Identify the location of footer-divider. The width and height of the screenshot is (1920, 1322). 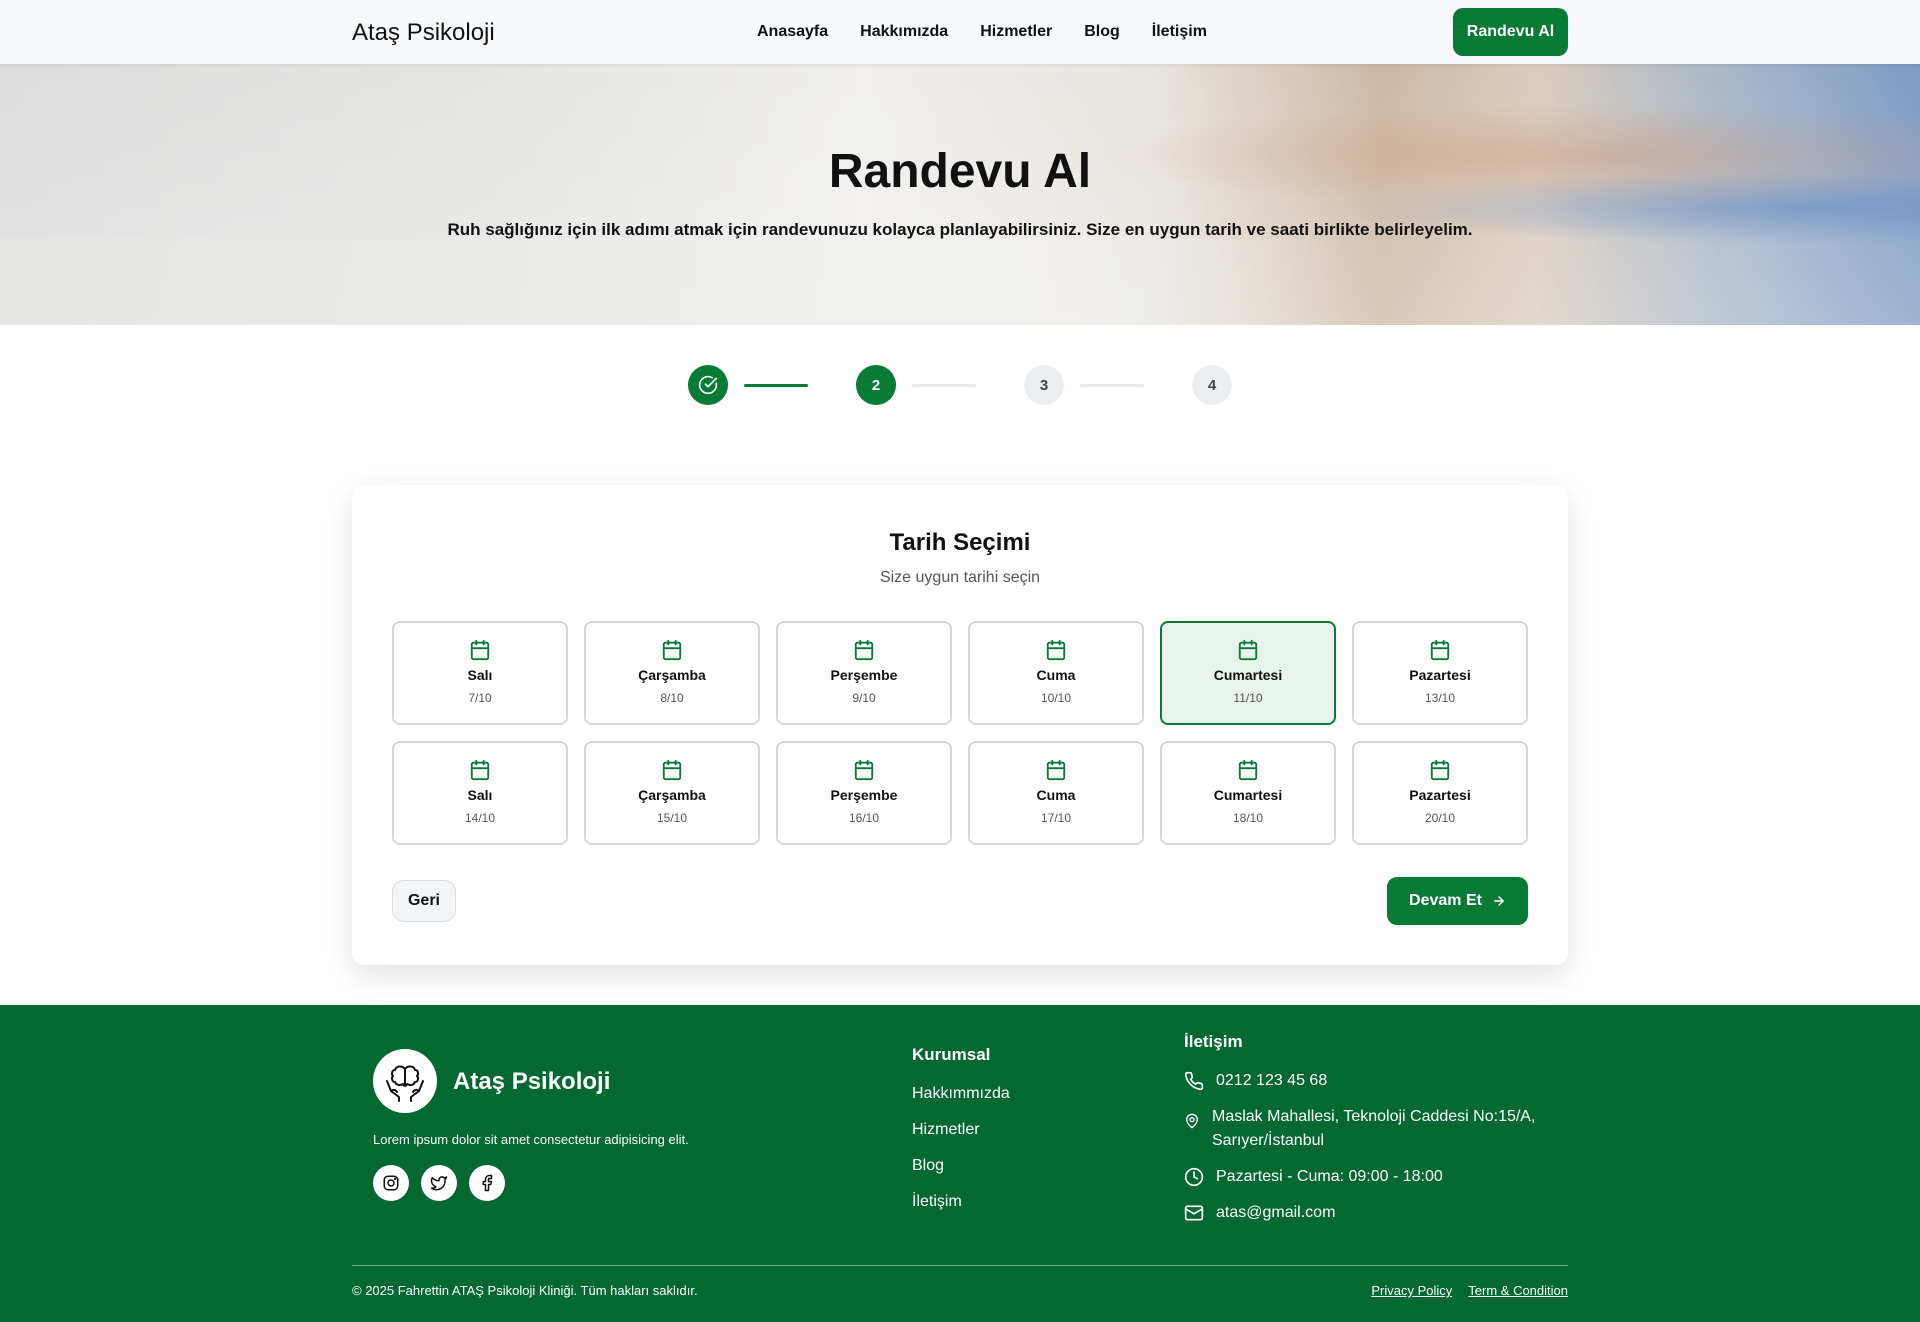
(960, 1265).